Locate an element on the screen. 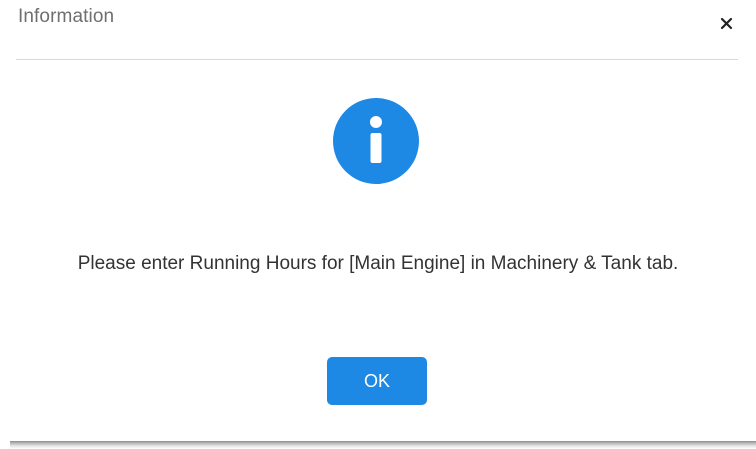 The height and width of the screenshot is (449, 756). close-button is located at coordinates (727, 23).